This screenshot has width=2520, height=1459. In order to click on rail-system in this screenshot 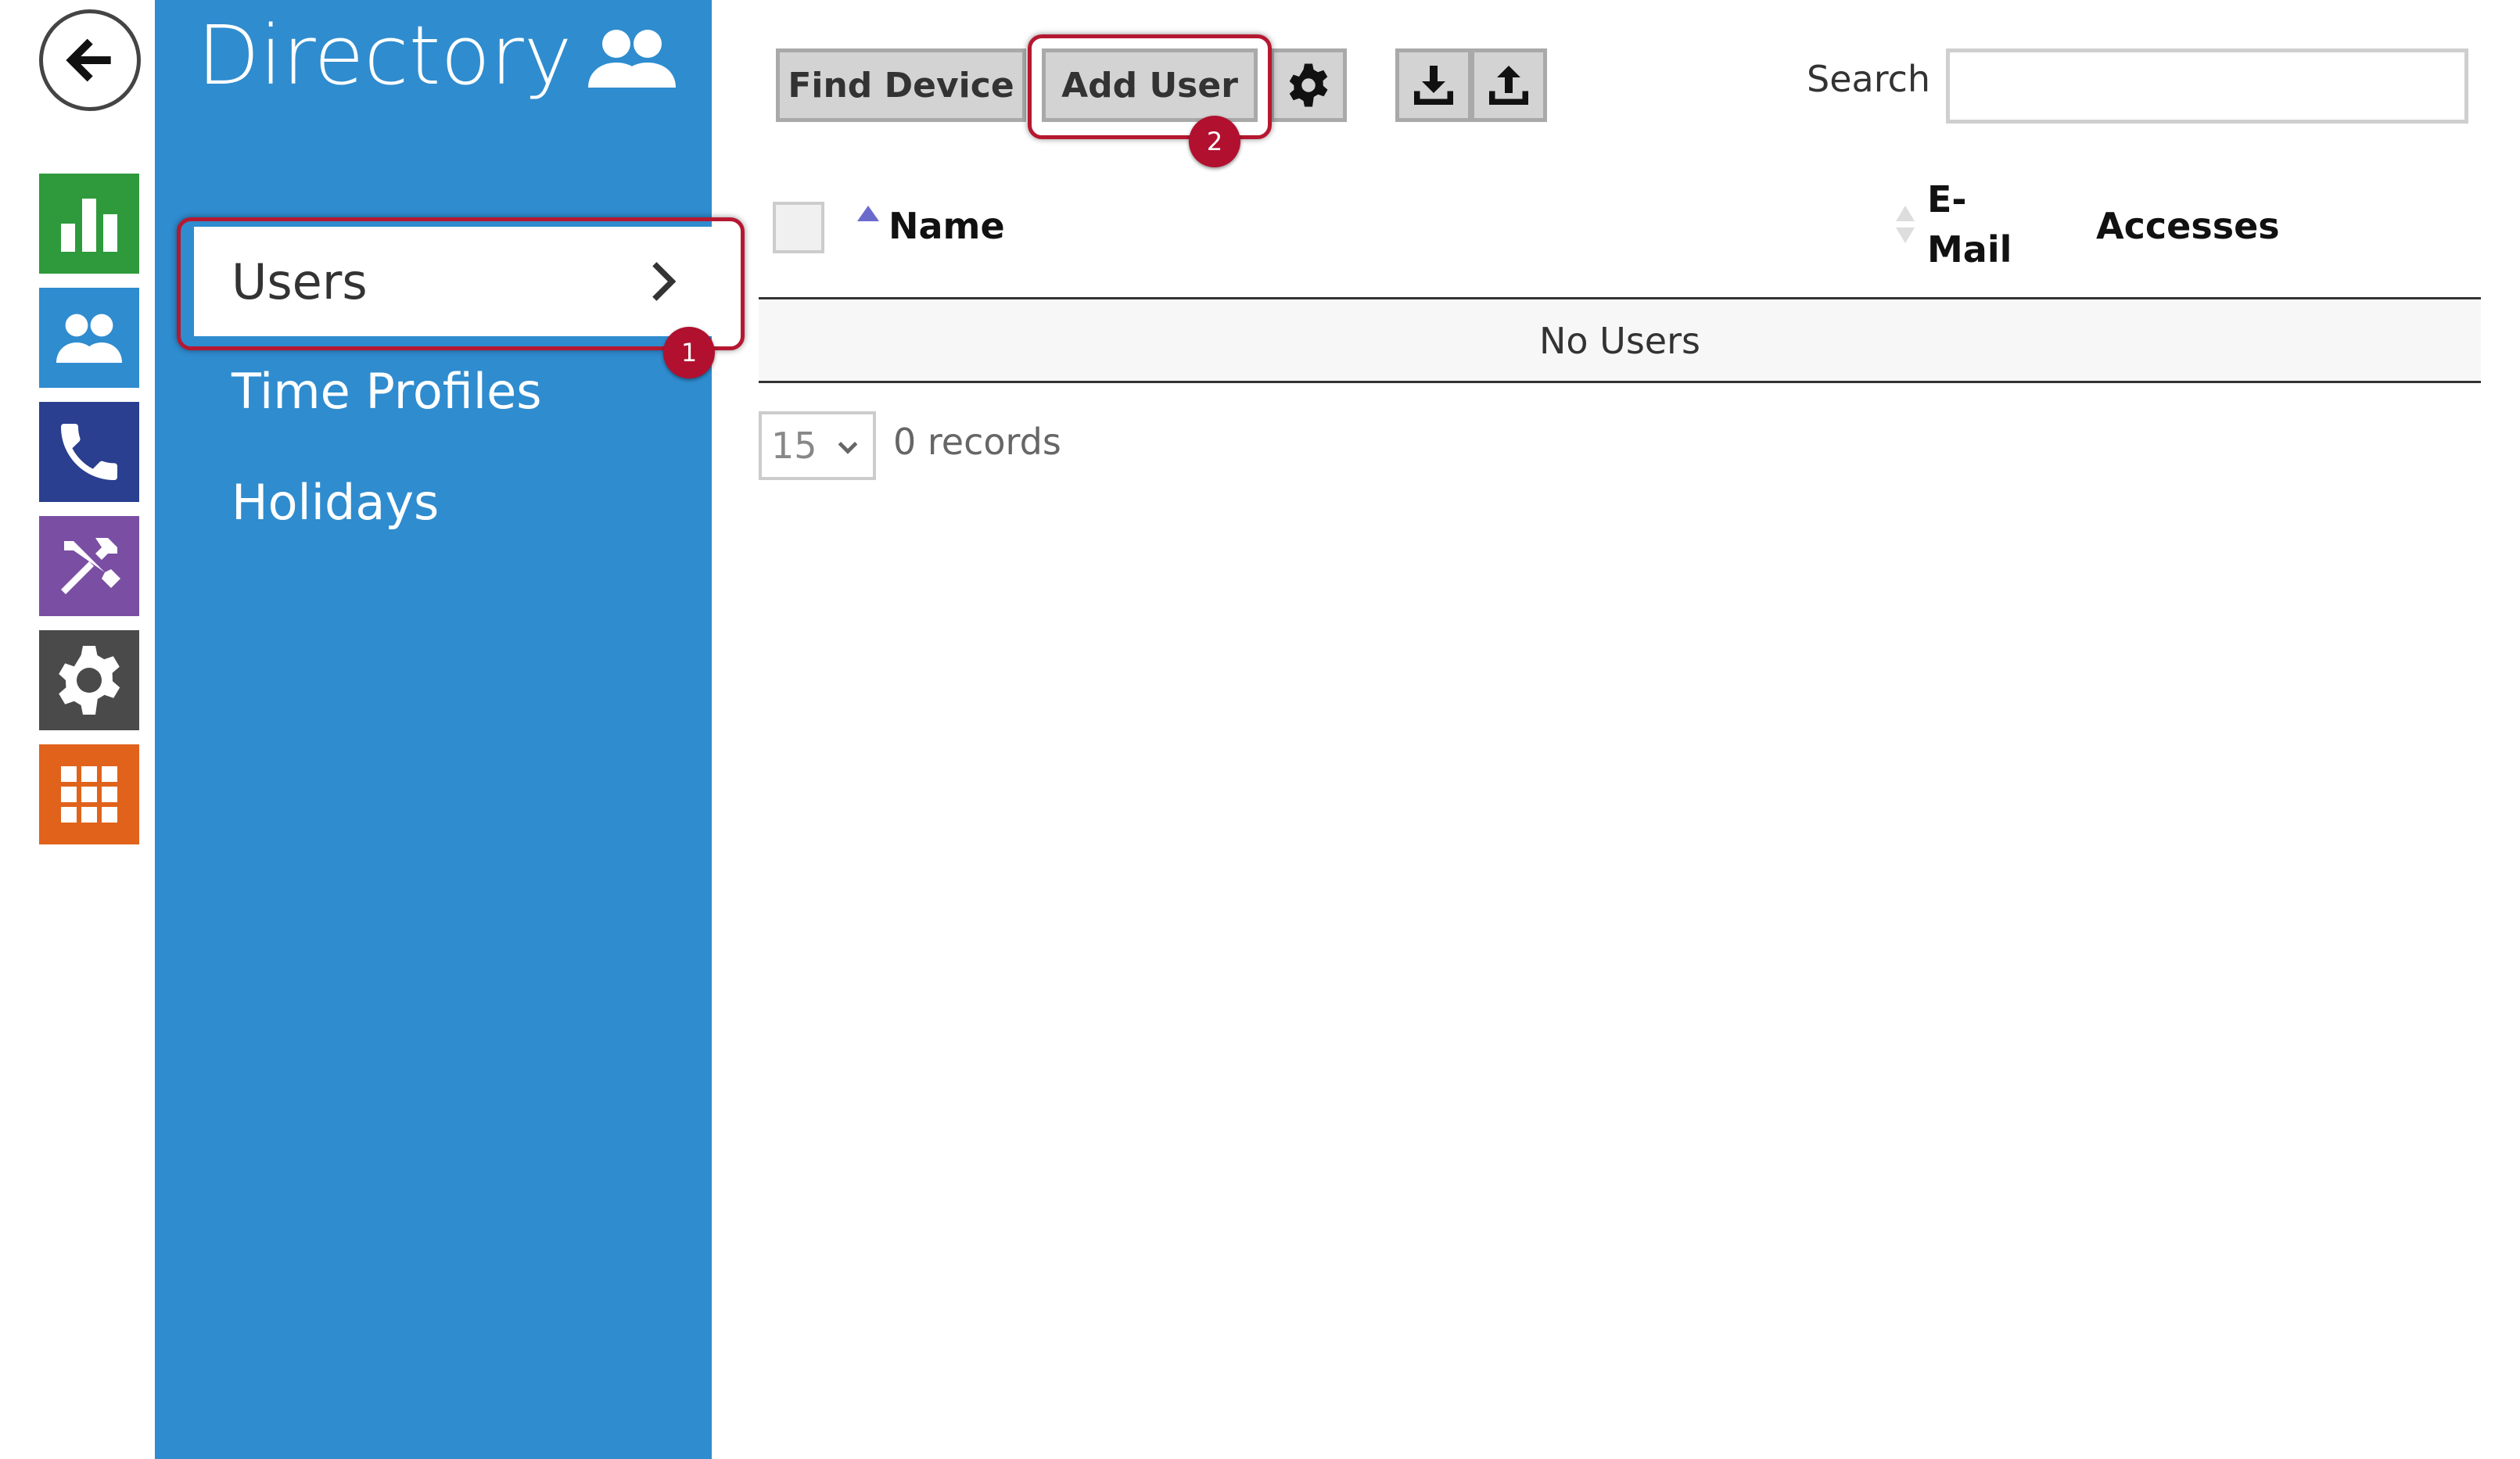, I will do `click(89, 680)`.